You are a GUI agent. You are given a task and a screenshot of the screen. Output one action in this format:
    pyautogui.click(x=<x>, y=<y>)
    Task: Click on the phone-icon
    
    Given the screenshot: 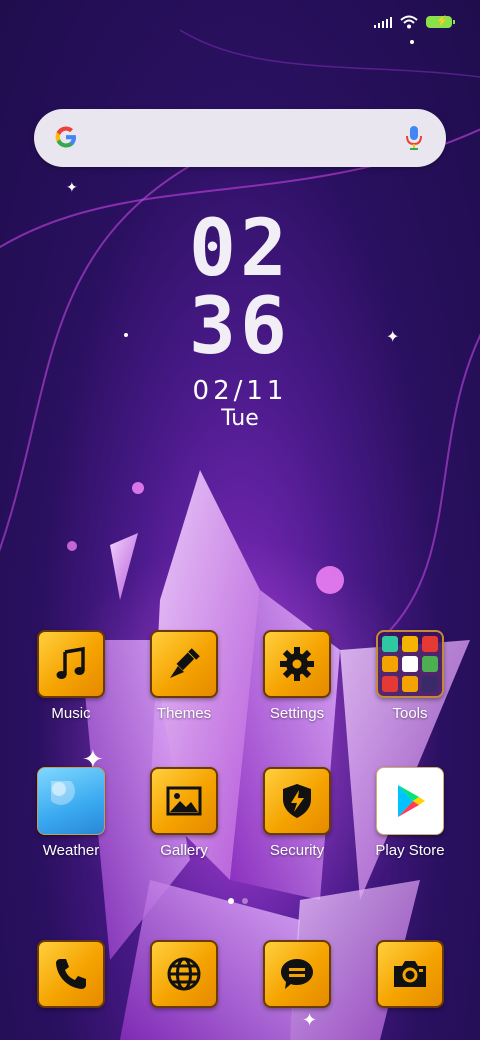 What is the action you would take?
    pyautogui.click(x=71, y=974)
    